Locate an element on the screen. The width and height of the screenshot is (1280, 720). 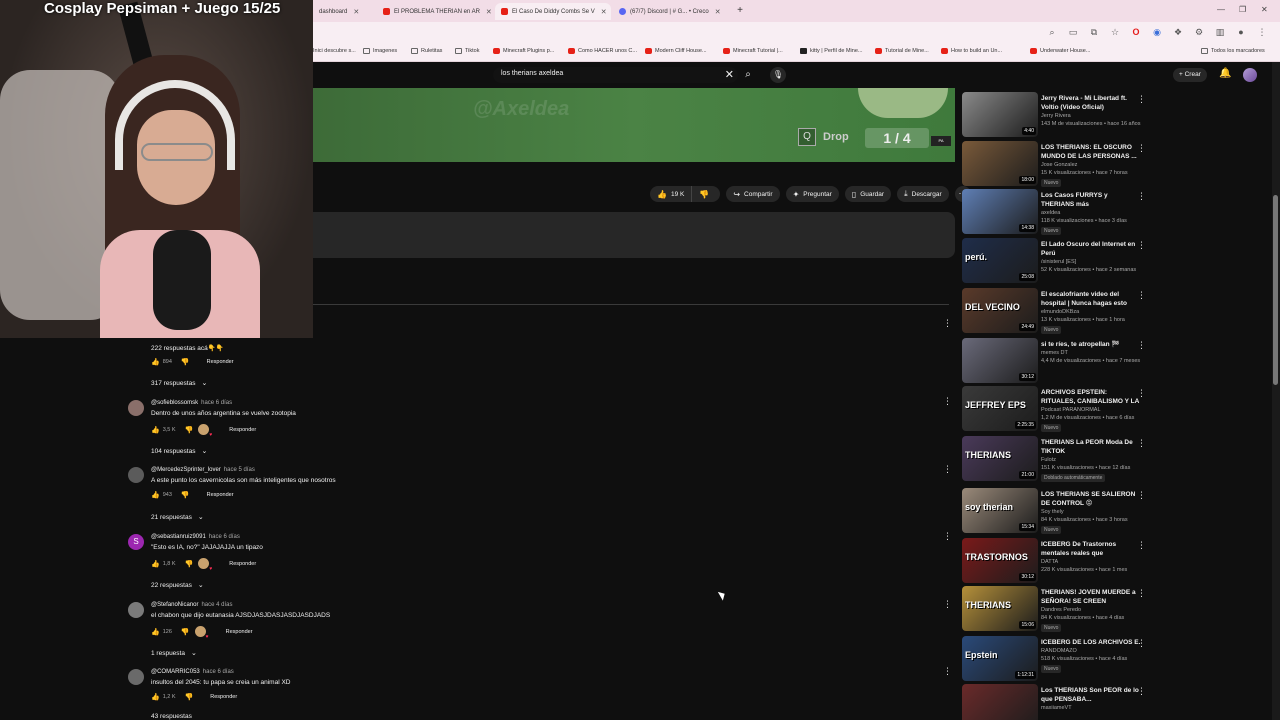
video-thumbnail: 14:38 is located at coordinates (1000, 211).